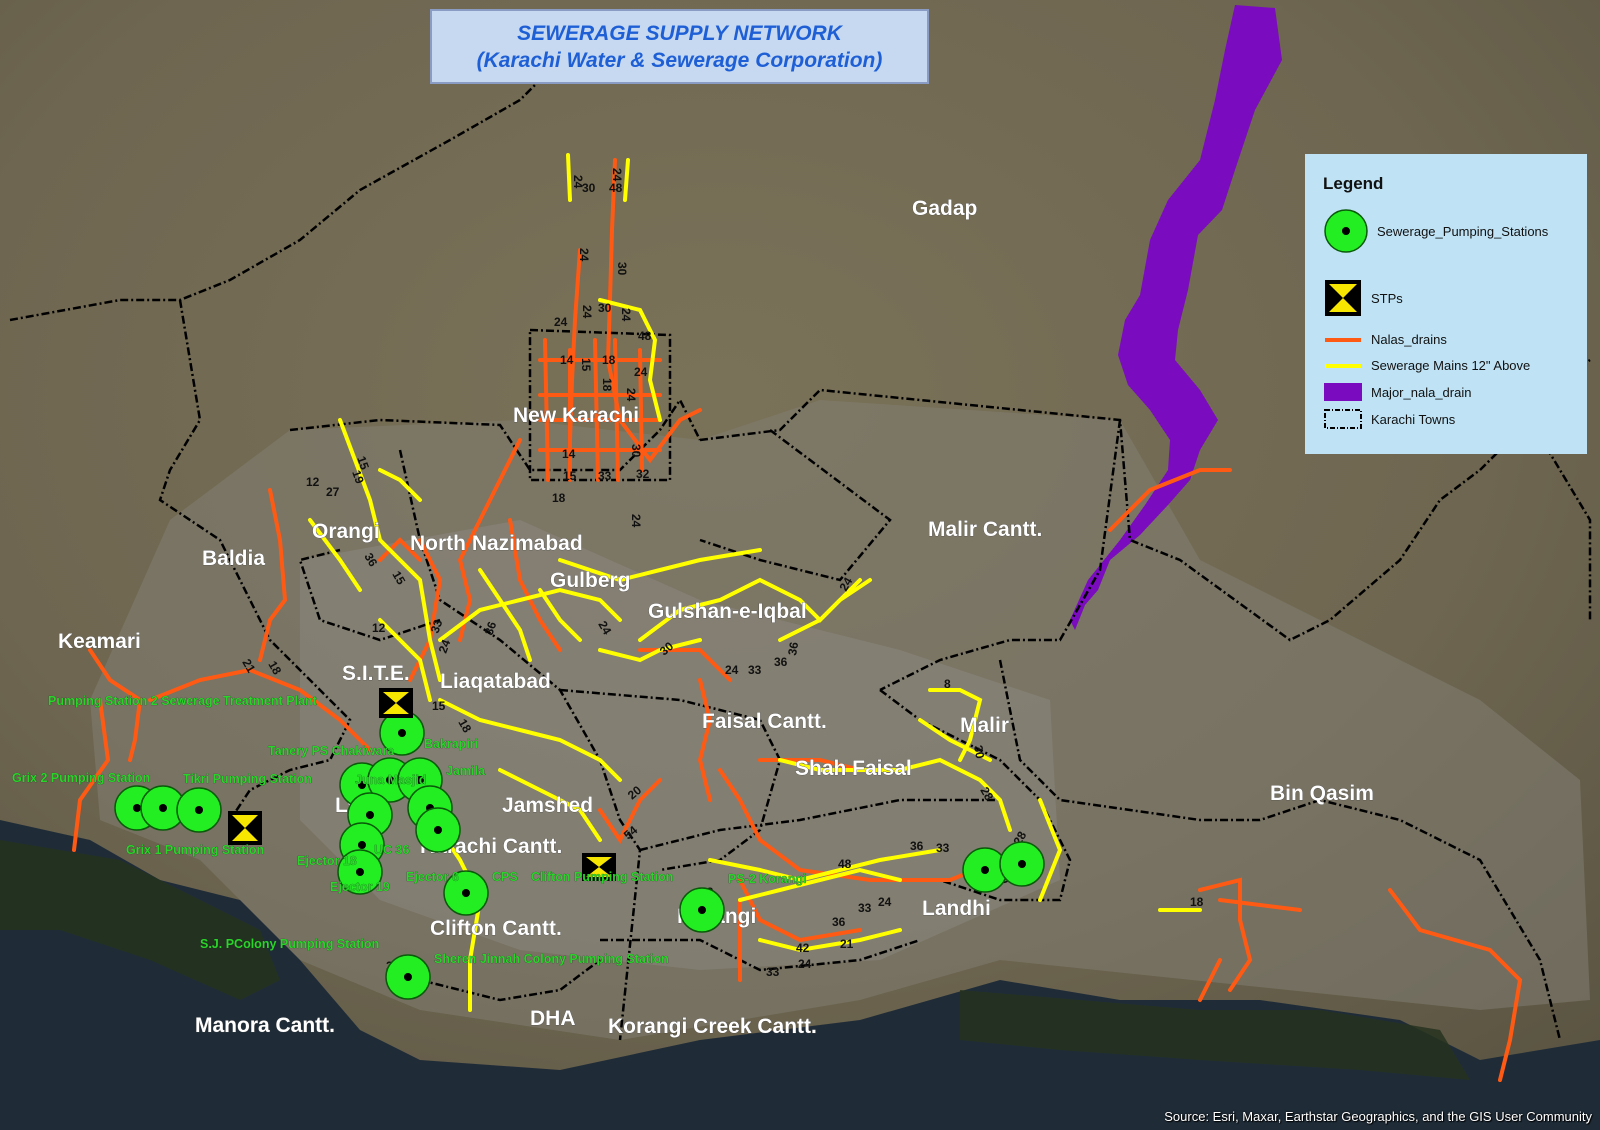 The height and width of the screenshot is (1130, 1600). Describe the element at coordinates (333, 492) in the screenshot. I see `pipe-label: 27` at that location.